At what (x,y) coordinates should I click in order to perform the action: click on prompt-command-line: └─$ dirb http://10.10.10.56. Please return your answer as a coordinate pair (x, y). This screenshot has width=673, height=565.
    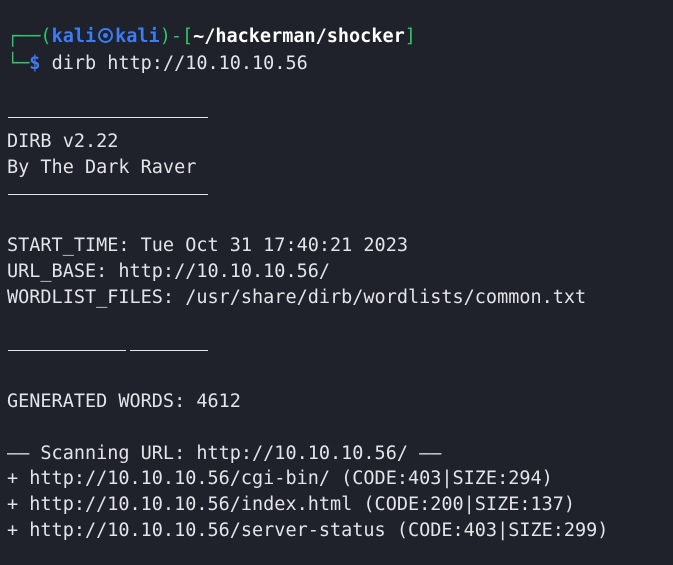
    Looking at the image, I should click on (157, 64).